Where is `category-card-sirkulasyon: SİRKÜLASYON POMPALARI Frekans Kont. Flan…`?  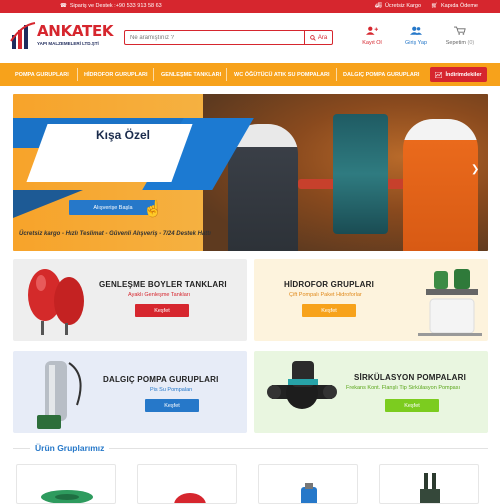
category-card-sirkulasyon: SİRKÜLASYON POMPALARI Frekans Kont. Flan… is located at coordinates (371, 392).